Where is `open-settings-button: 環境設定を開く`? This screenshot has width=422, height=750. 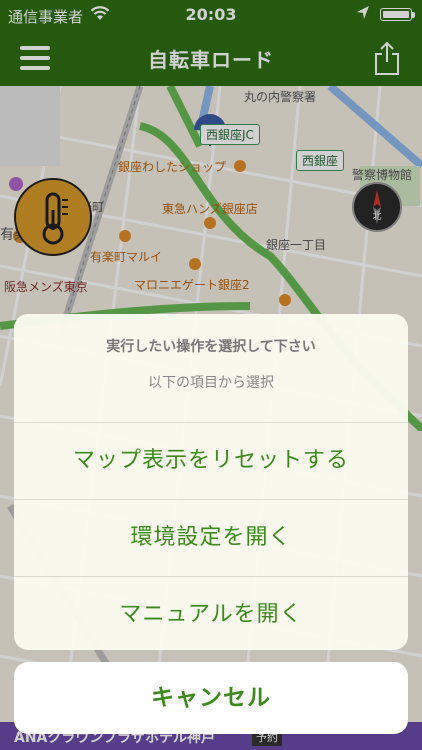 open-settings-button: 環境設定を開く is located at coordinates (211, 538).